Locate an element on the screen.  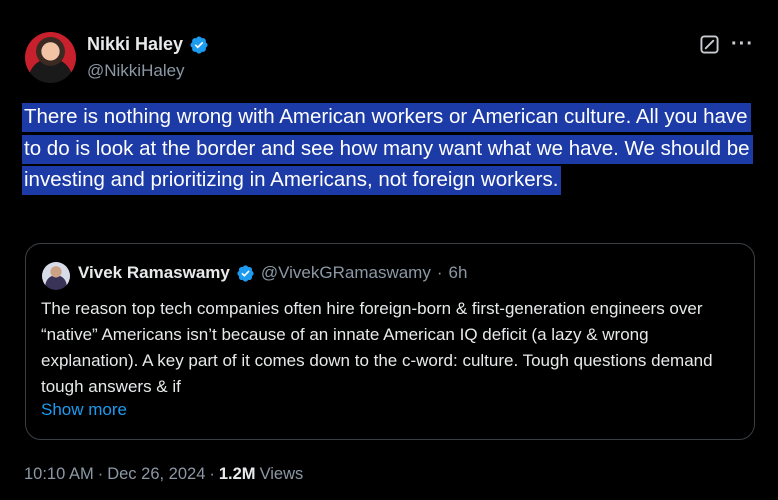
author-handle: @NikkiHaley is located at coordinates (136, 71).